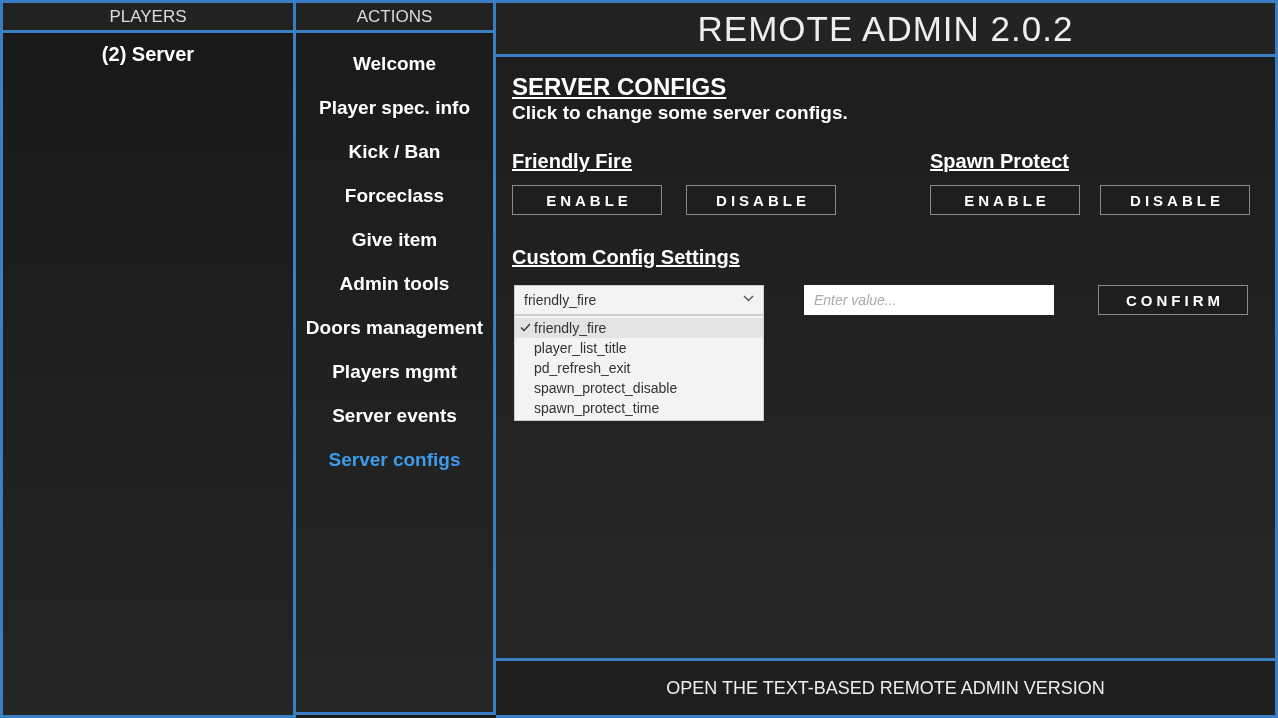  Describe the element at coordinates (639, 368) in the screenshot. I see `dropdown-option: pd_refresh_exit` at that location.